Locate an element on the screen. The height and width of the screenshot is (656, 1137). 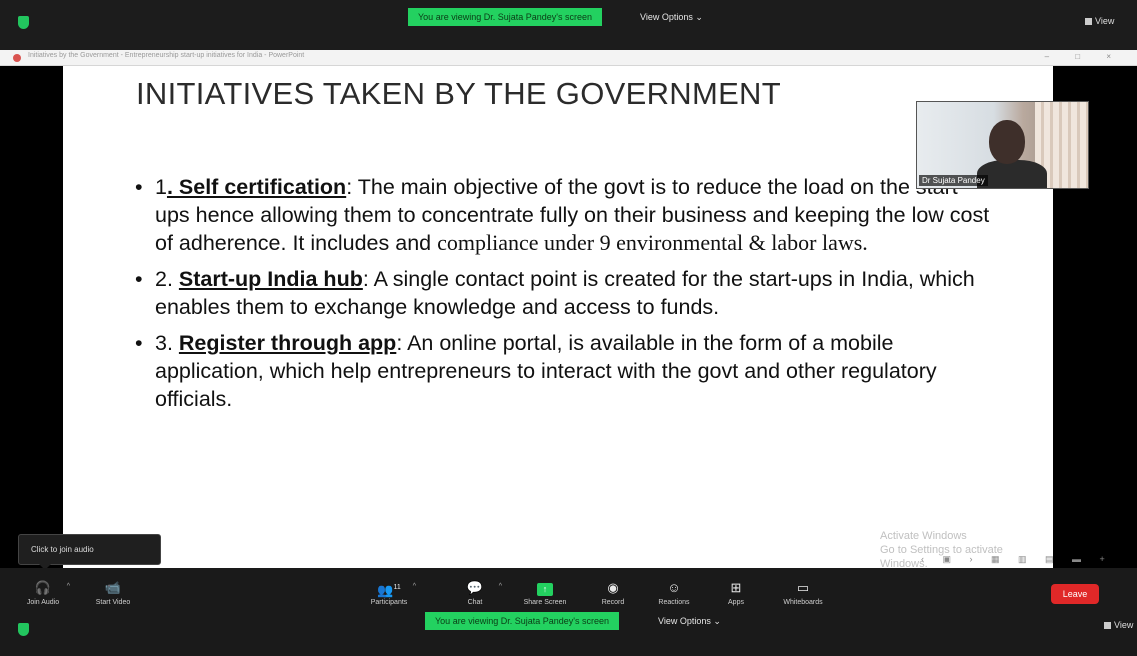
bullet-term: . Self certification is located at coordinates (256, 187).